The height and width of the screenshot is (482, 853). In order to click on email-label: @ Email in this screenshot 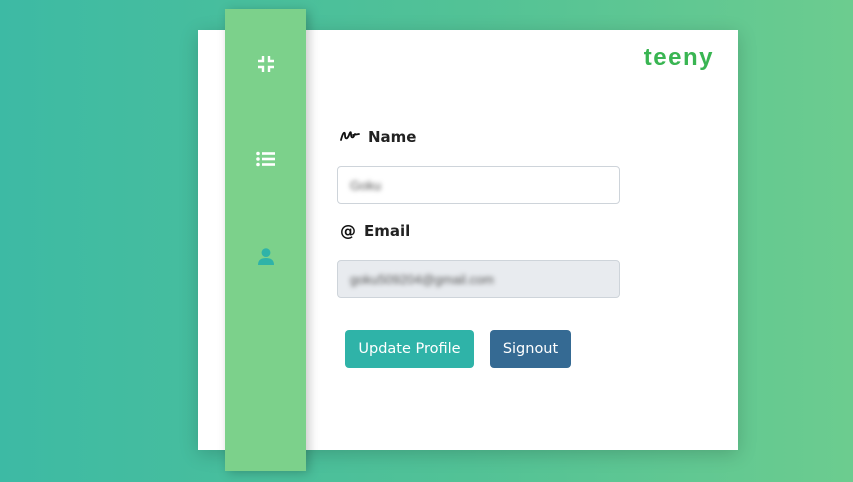, I will do `click(375, 231)`.